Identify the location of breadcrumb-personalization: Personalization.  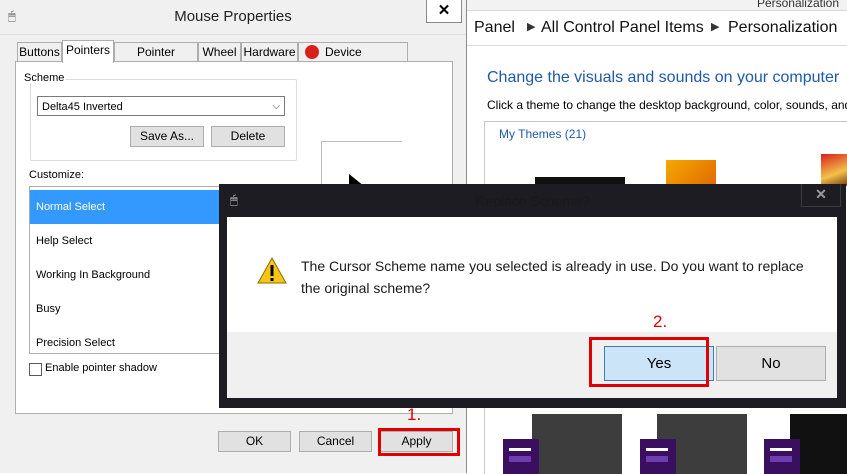
(782, 28).